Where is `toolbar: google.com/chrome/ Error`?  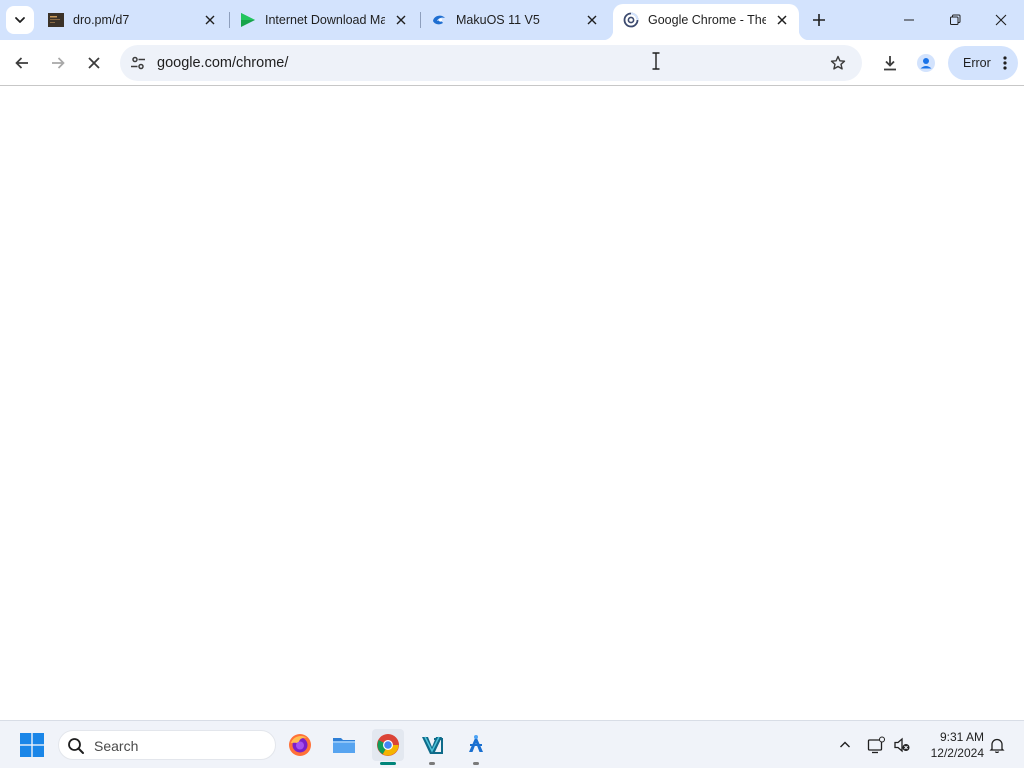 toolbar: google.com/chrome/ Error is located at coordinates (512, 63).